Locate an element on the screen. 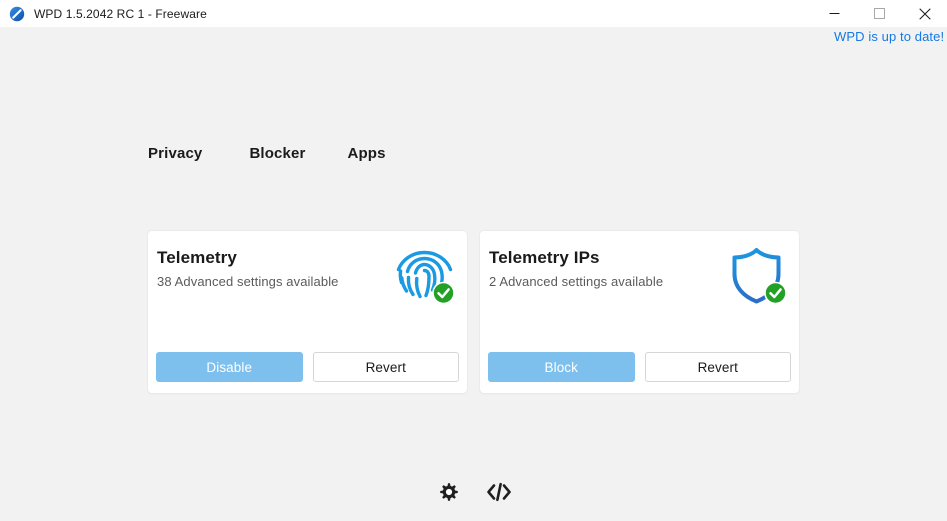  maximize-icon is located at coordinates (879, 13).